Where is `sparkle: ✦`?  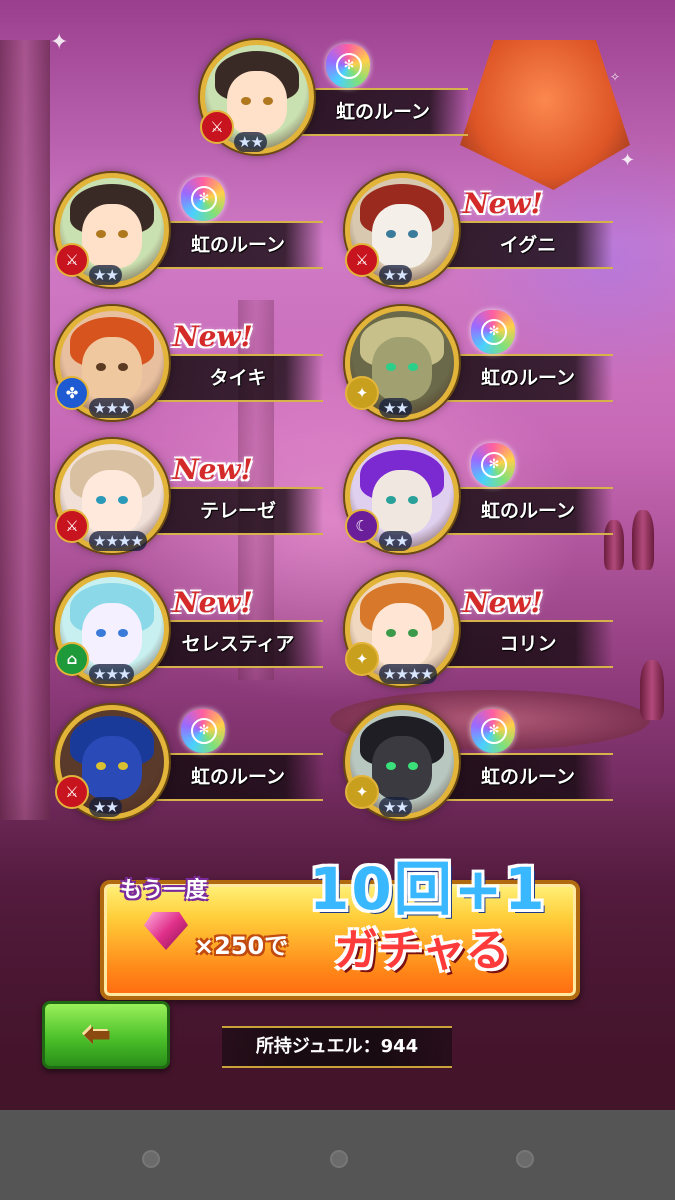
sparkle: ✦ is located at coordinates (628, 160).